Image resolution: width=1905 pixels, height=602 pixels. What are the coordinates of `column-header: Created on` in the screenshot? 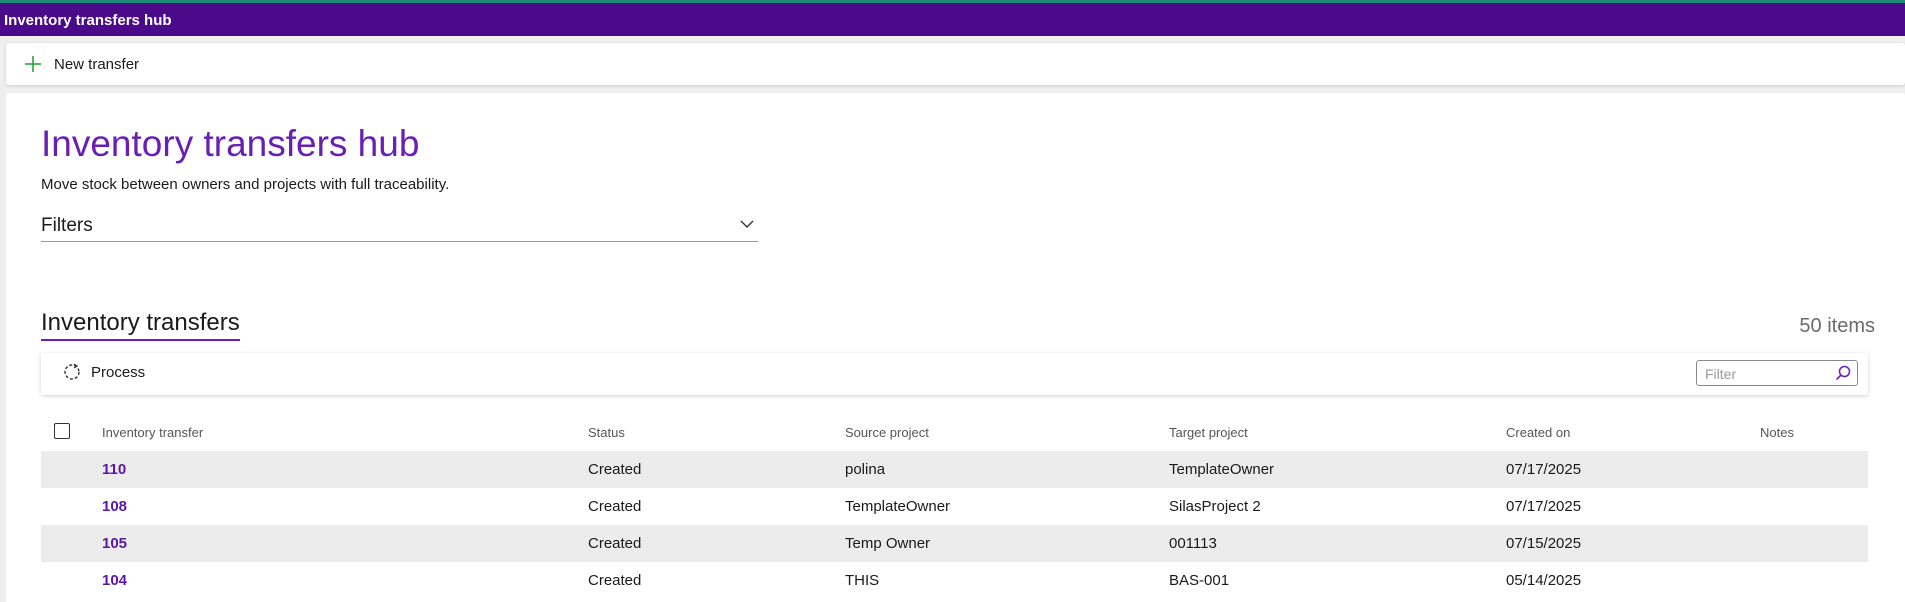 It's located at (1538, 432).